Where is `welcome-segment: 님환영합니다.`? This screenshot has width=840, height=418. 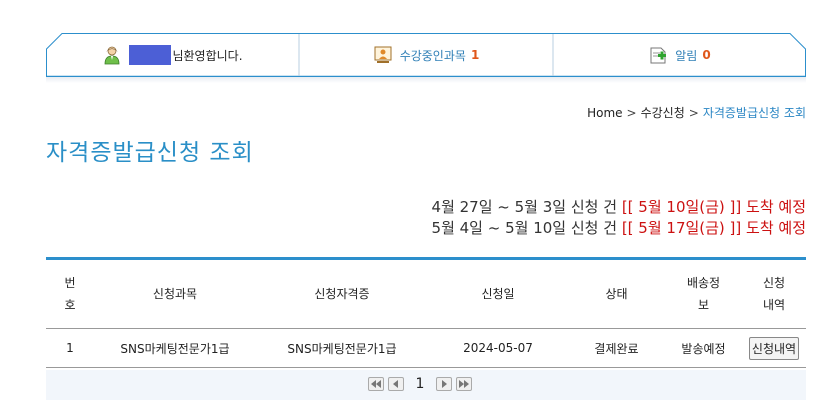 welcome-segment: 님환영합니다. is located at coordinates (172, 55).